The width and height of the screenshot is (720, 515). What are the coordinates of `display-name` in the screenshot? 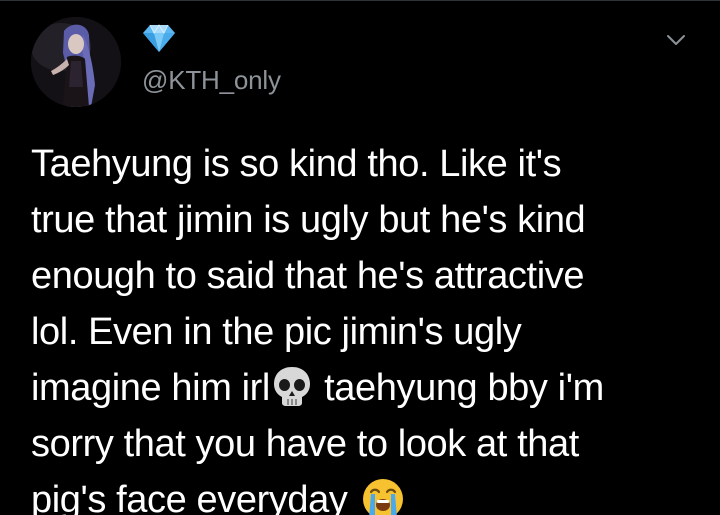 It's located at (159, 40).